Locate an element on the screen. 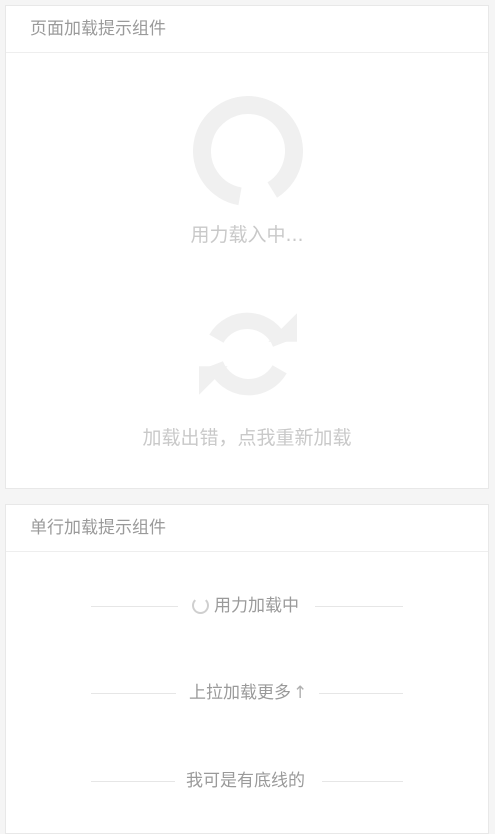 This screenshot has width=495, height=834. loading-spinner-icon is located at coordinates (248, 151).